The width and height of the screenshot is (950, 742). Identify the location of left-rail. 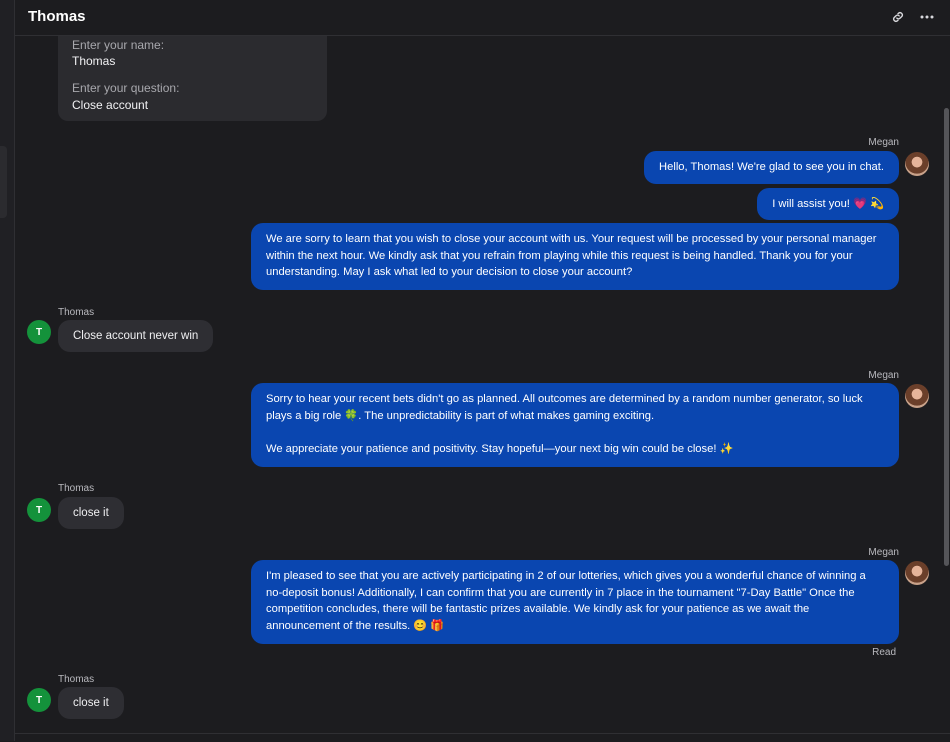
(7, 370).